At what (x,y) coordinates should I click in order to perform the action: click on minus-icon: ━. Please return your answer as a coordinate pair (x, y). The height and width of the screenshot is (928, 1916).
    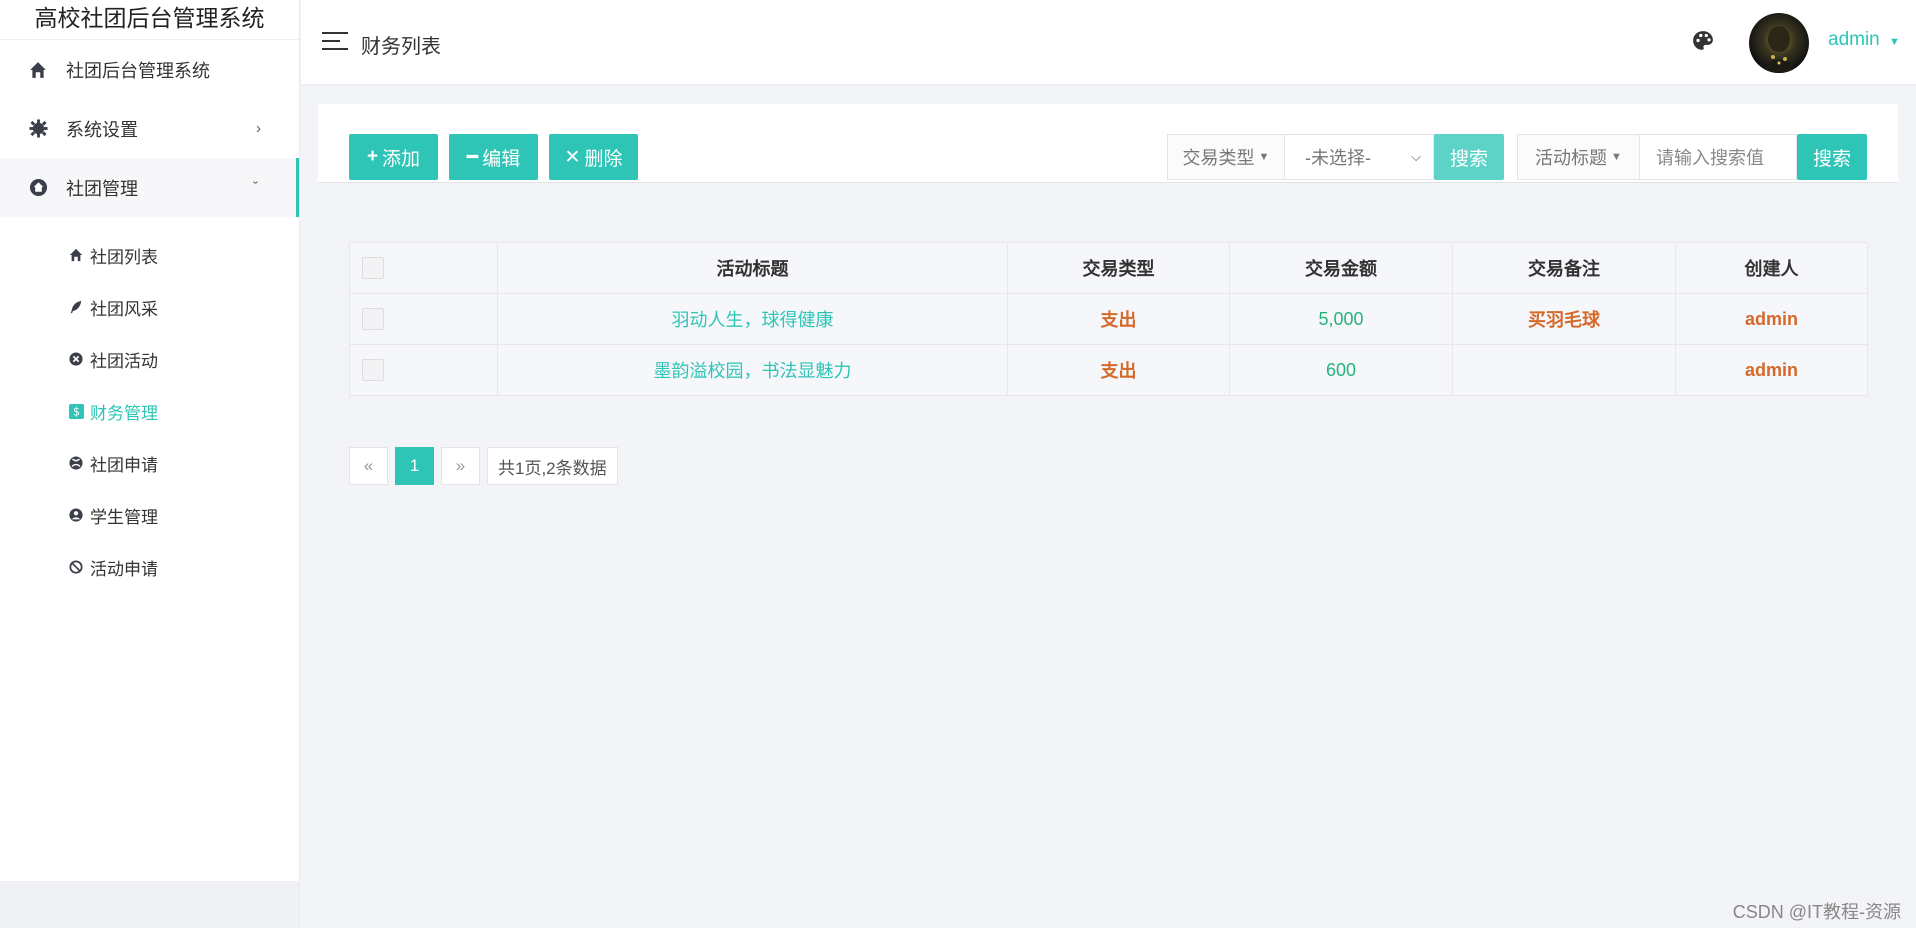
    Looking at the image, I should click on (472, 157).